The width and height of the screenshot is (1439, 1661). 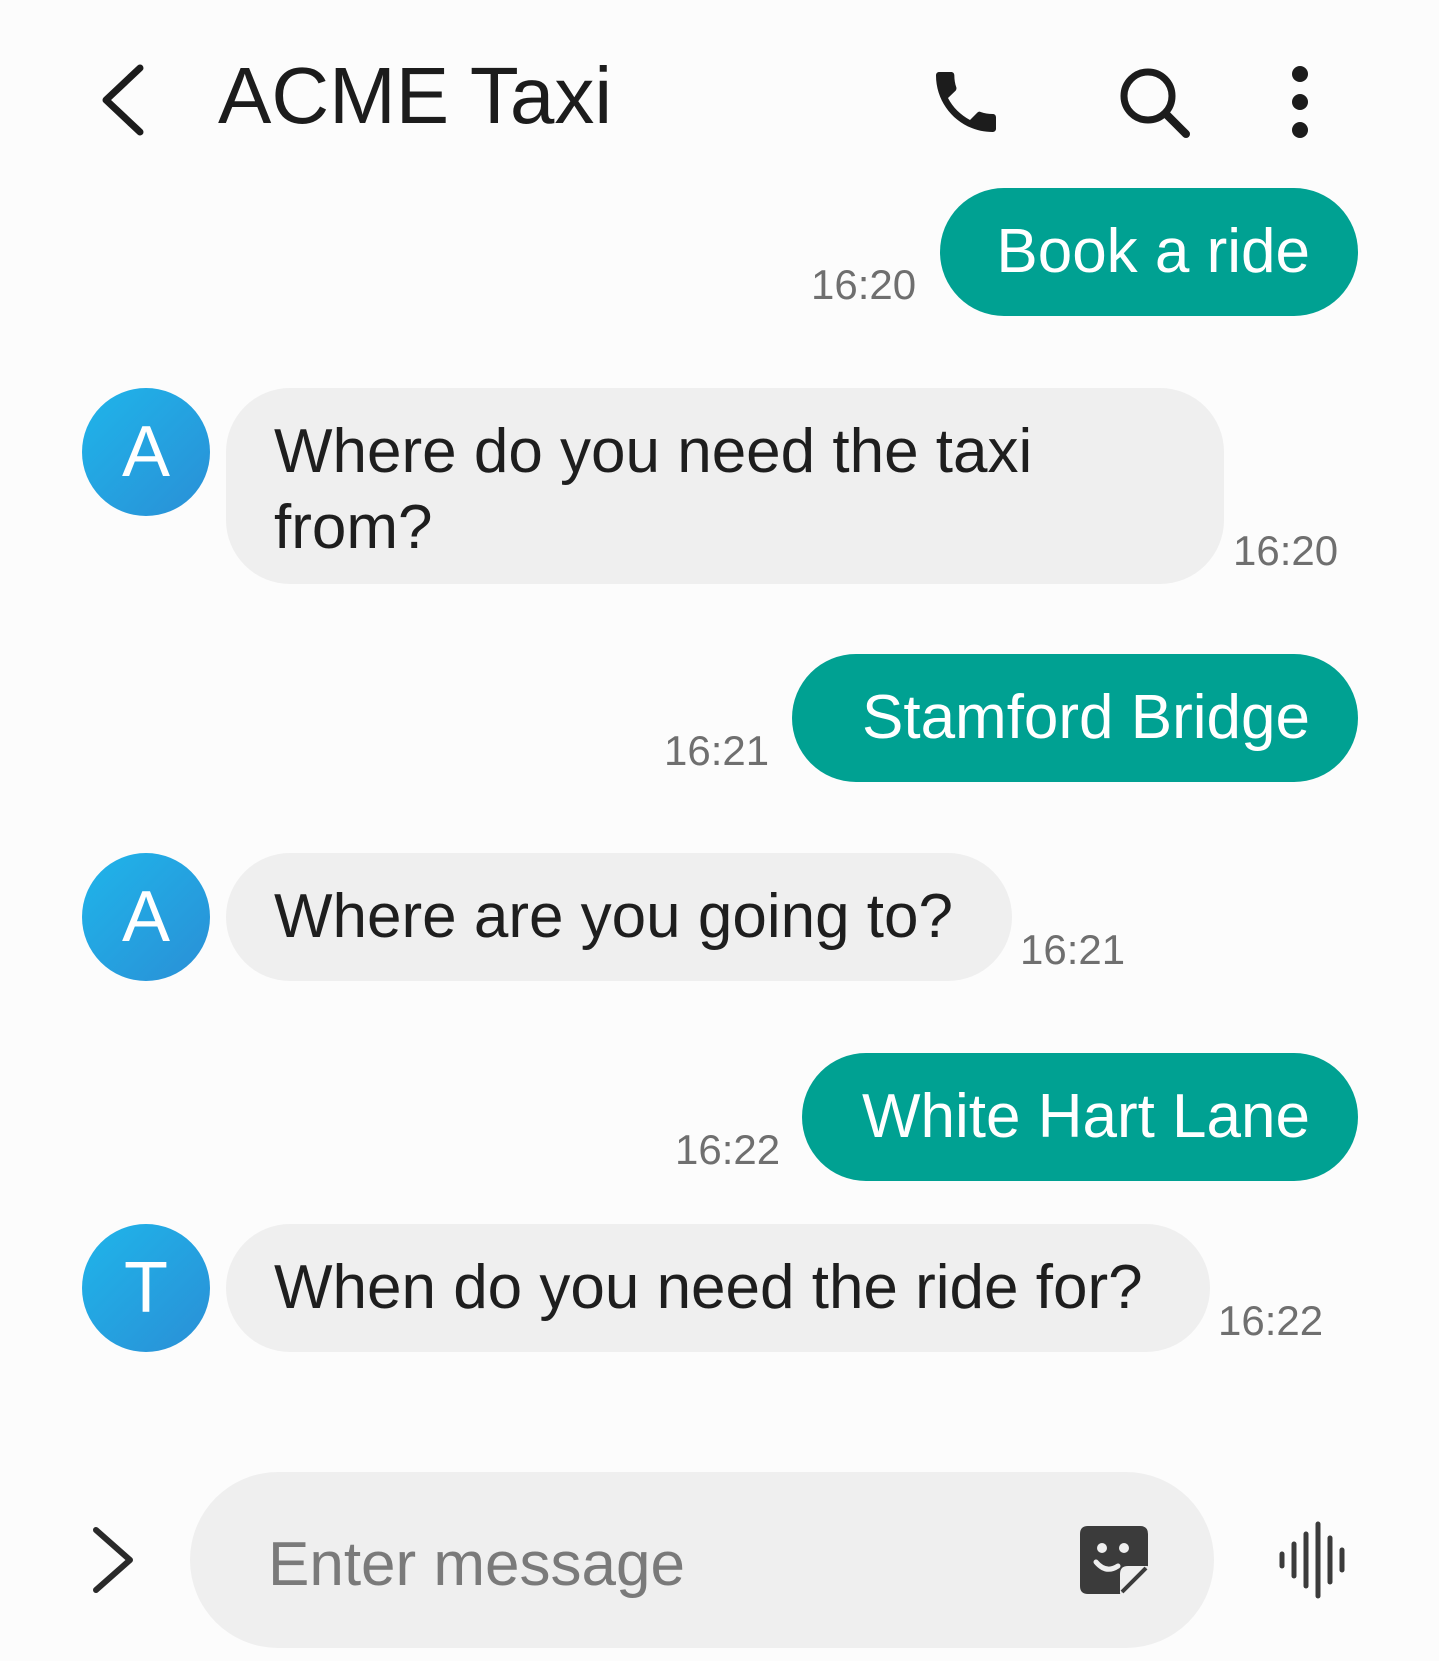 I want to click on expand-attachments-button, so click(x=113, y=1560).